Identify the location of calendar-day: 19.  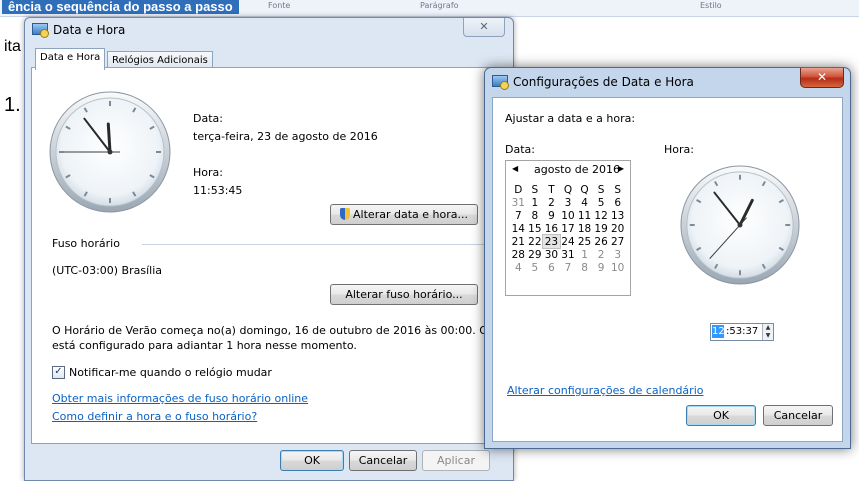
(601, 228).